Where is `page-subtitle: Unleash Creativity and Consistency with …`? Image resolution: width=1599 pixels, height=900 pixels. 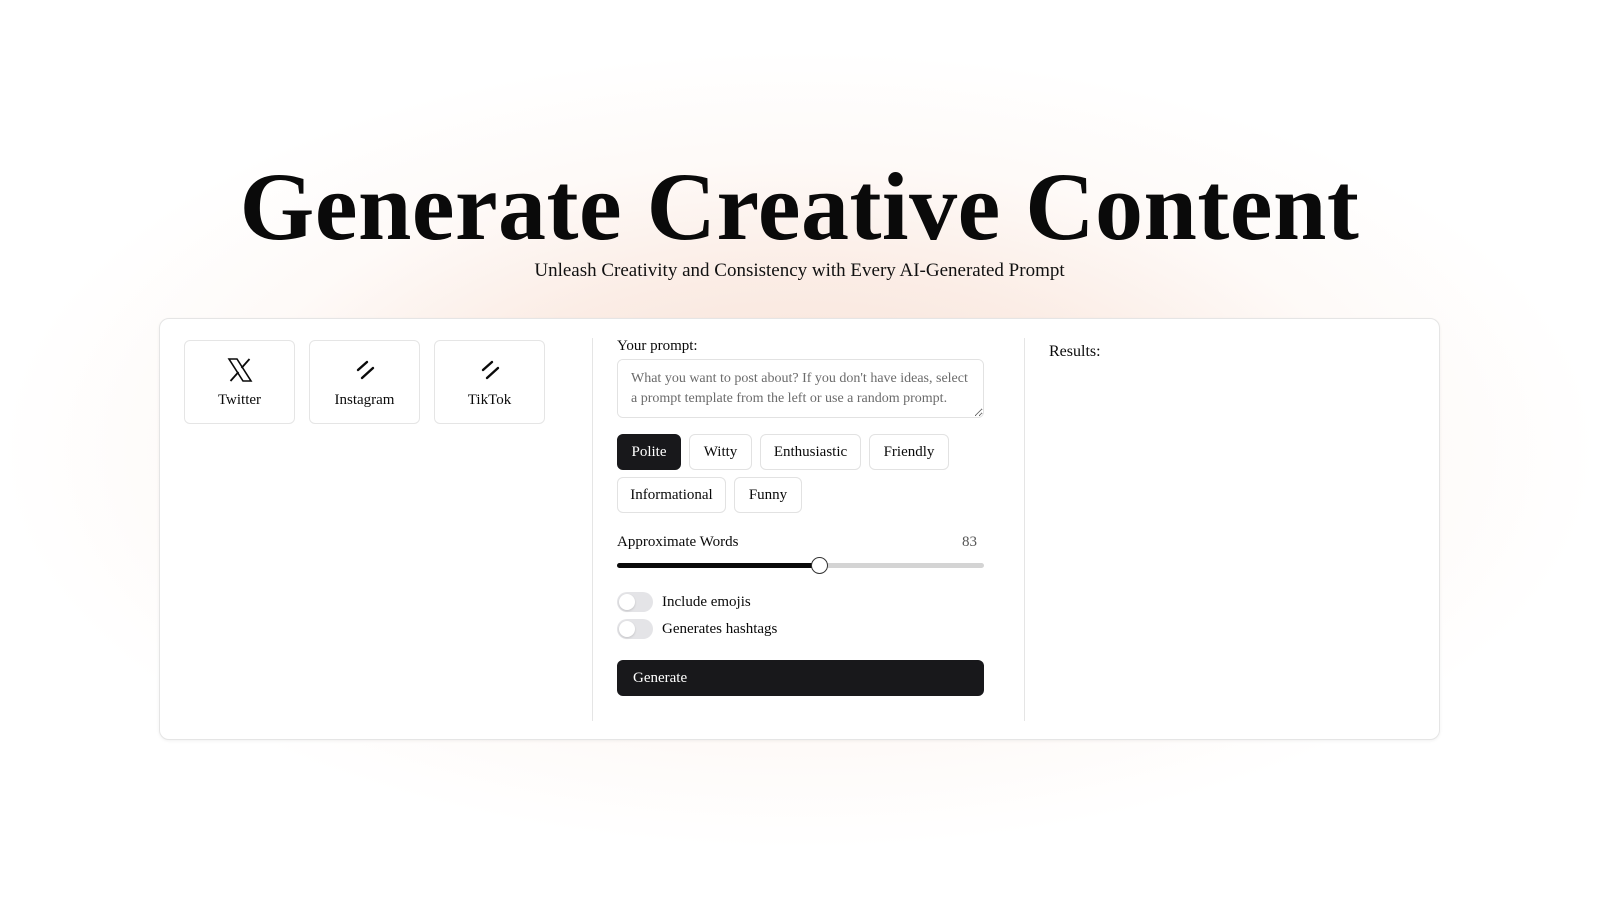
page-subtitle: Unleash Creativity and Consistency with … is located at coordinates (799, 270).